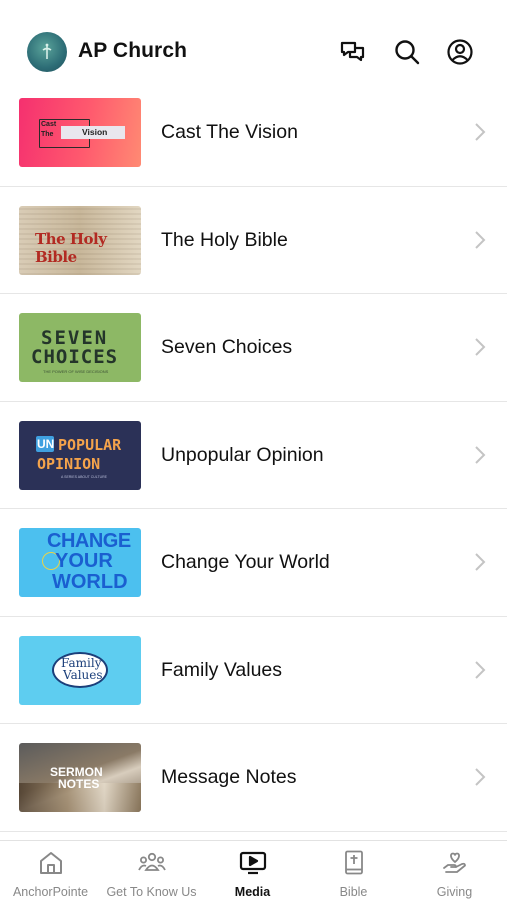 The image size is (507, 901). Describe the element at coordinates (50, 892) in the screenshot. I see `tab-label: AnchorPointe` at that location.